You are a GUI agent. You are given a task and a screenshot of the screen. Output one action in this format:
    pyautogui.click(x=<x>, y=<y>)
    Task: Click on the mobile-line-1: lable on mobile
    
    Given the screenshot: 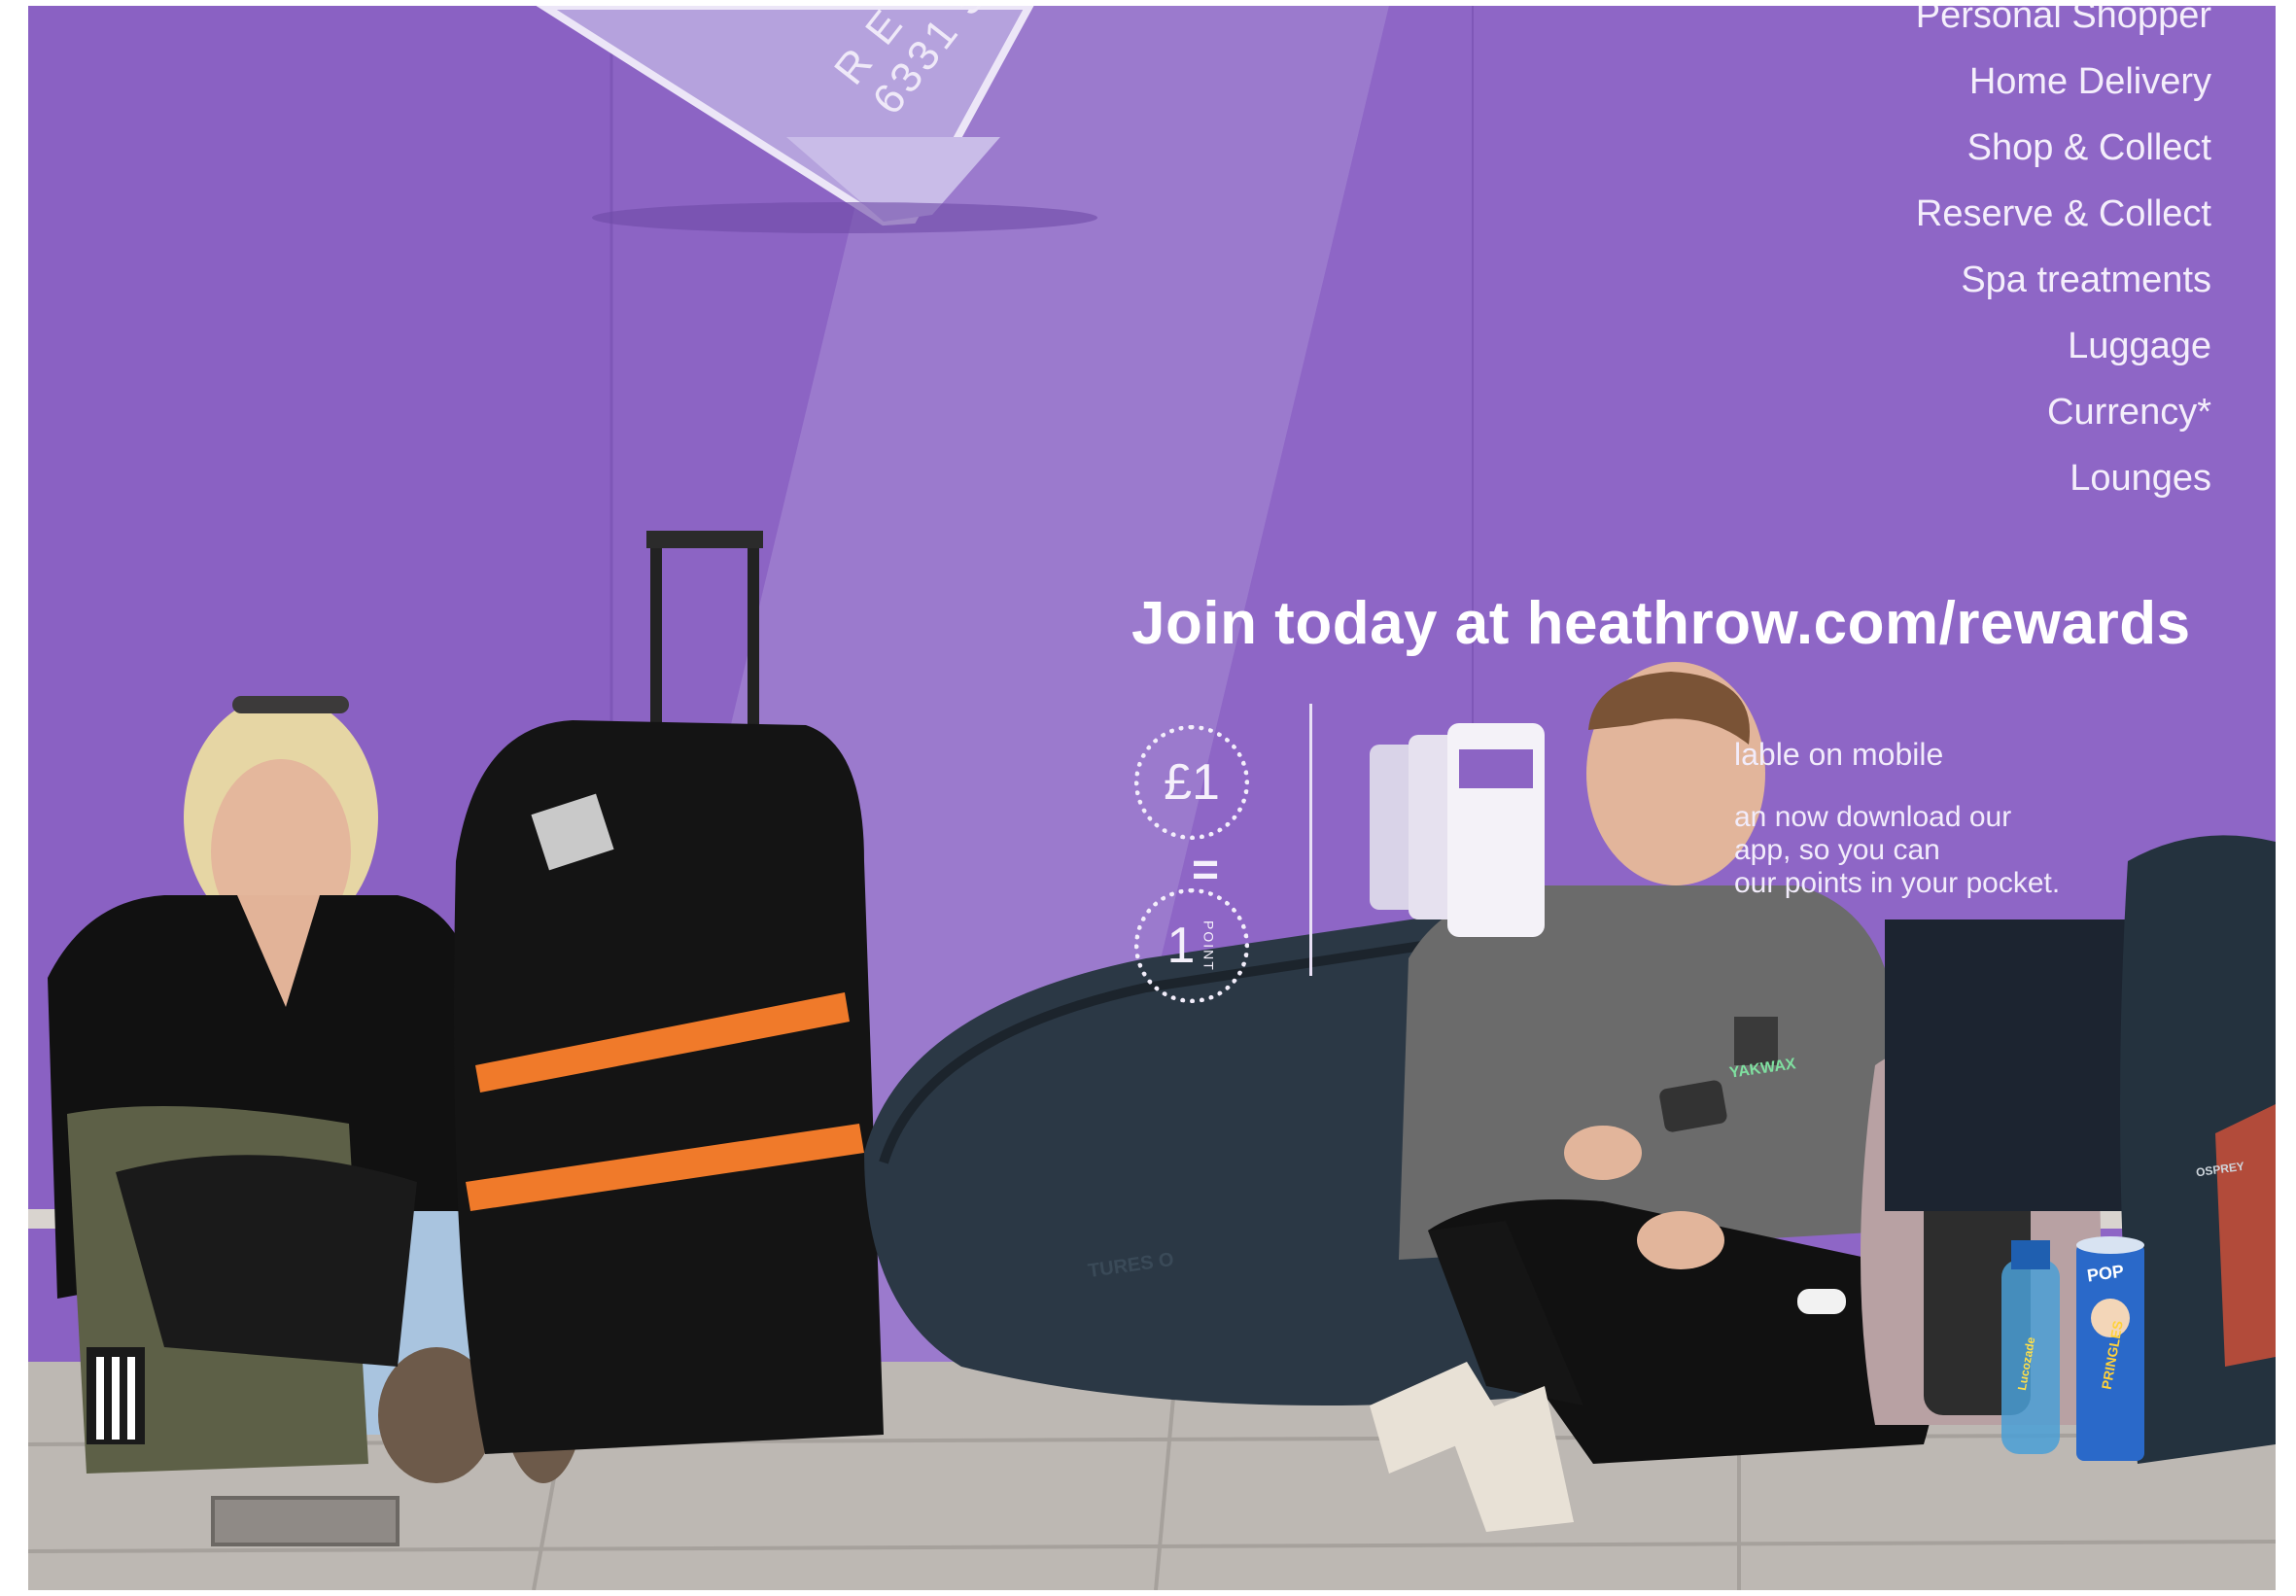 What is the action you would take?
    pyautogui.click(x=1839, y=754)
    